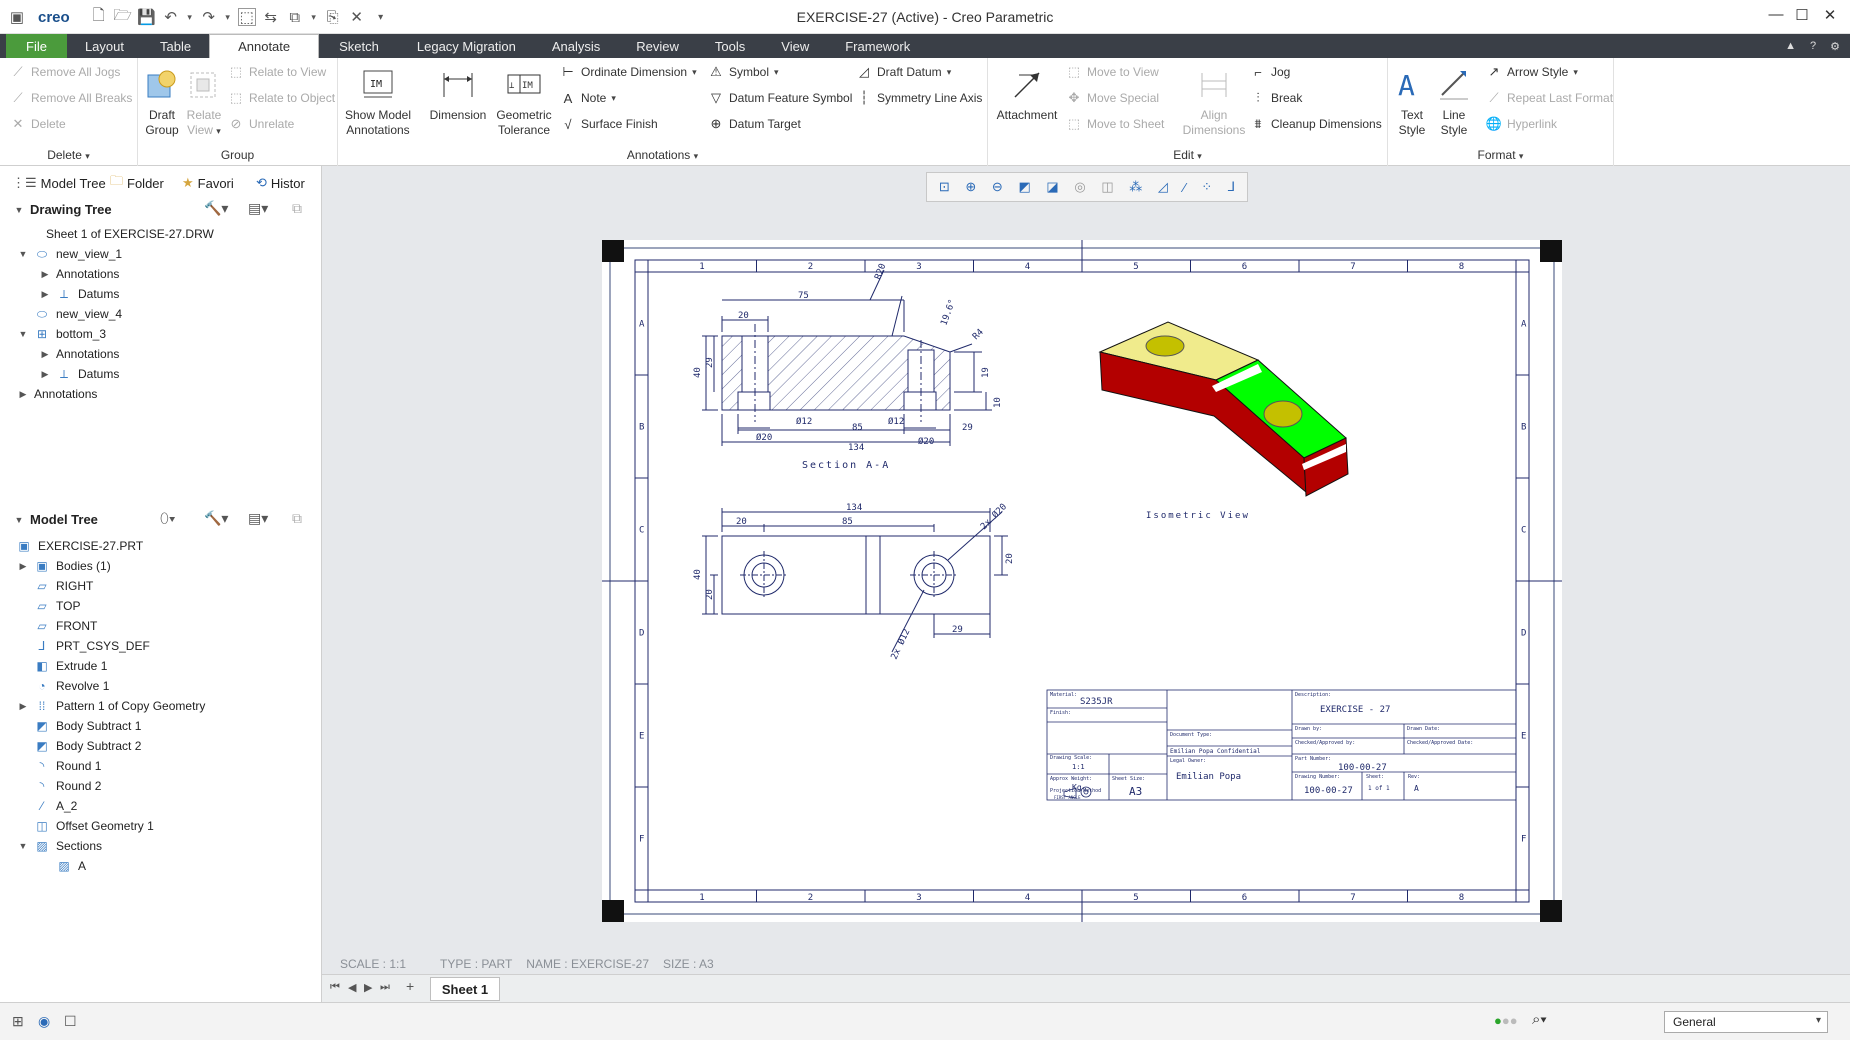  I want to click on tree-item-feature: ◩ Body Subtract 2, so click(87, 746).